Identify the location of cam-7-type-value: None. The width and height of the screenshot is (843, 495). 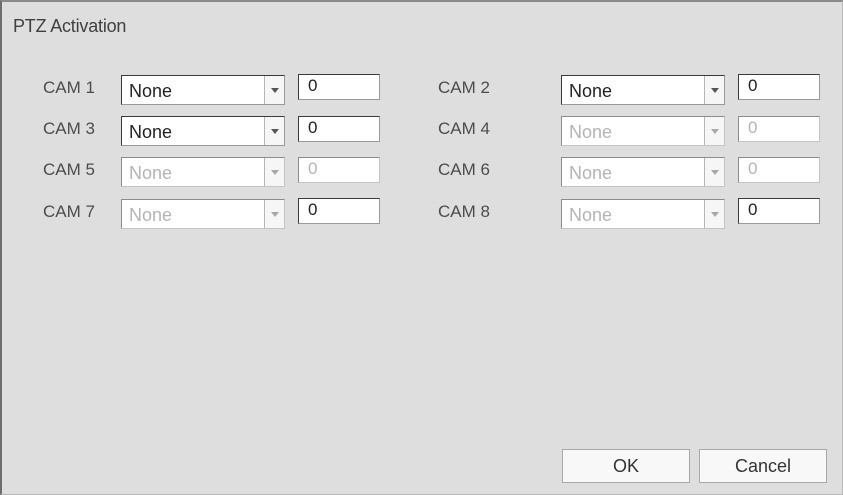
(151, 215).